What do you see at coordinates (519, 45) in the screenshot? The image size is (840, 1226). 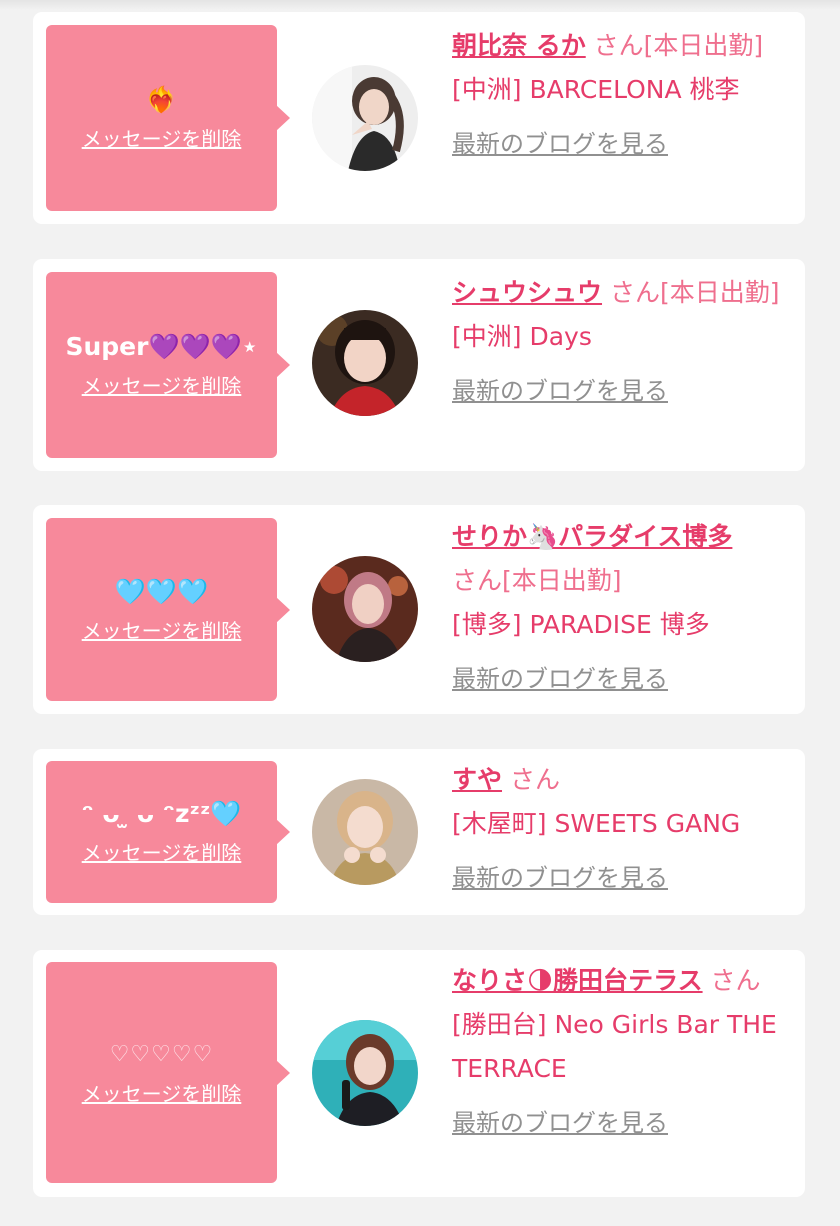 I see `girl-name-link: 朝比奈 るか` at bounding box center [519, 45].